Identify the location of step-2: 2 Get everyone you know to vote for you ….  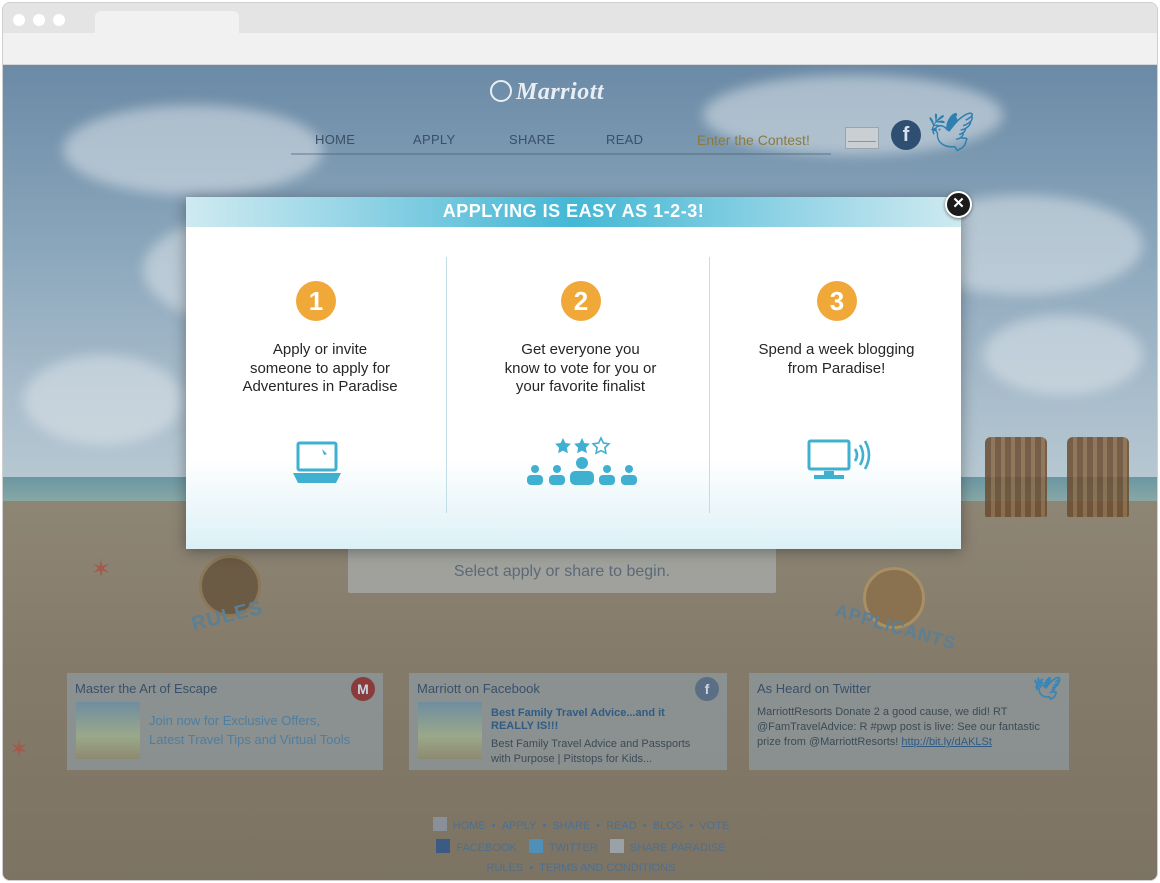
(580, 388).